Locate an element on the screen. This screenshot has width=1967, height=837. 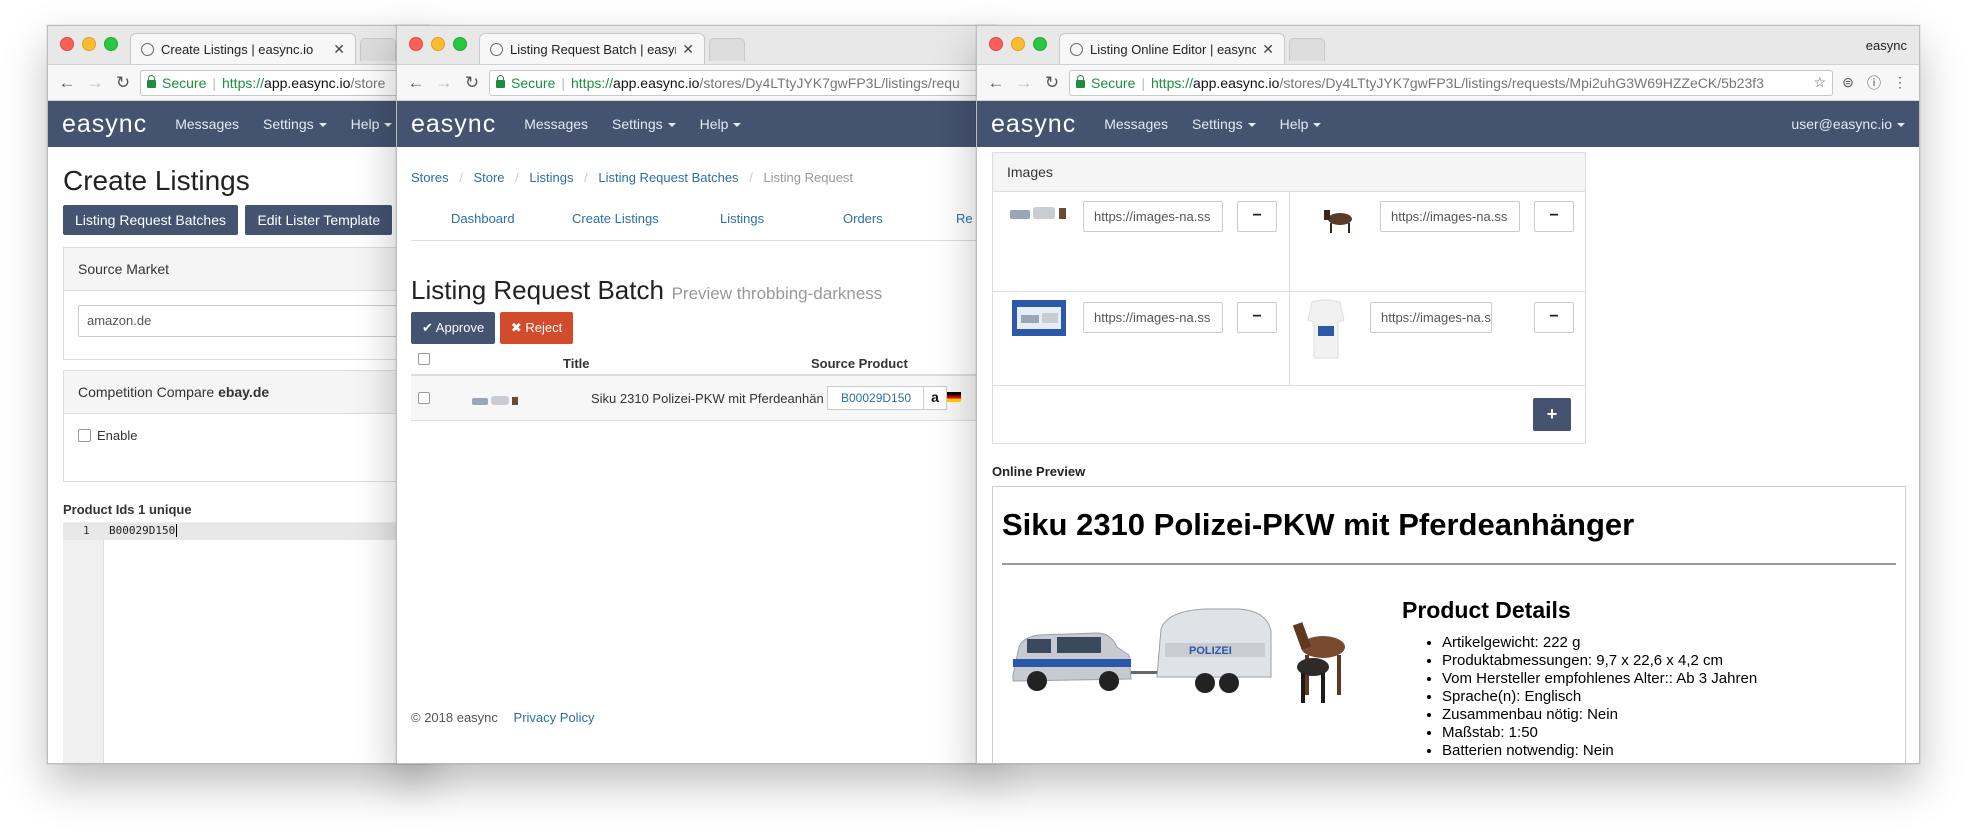
breadcrumb-stores: Stores is located at coordinates (430, 177).